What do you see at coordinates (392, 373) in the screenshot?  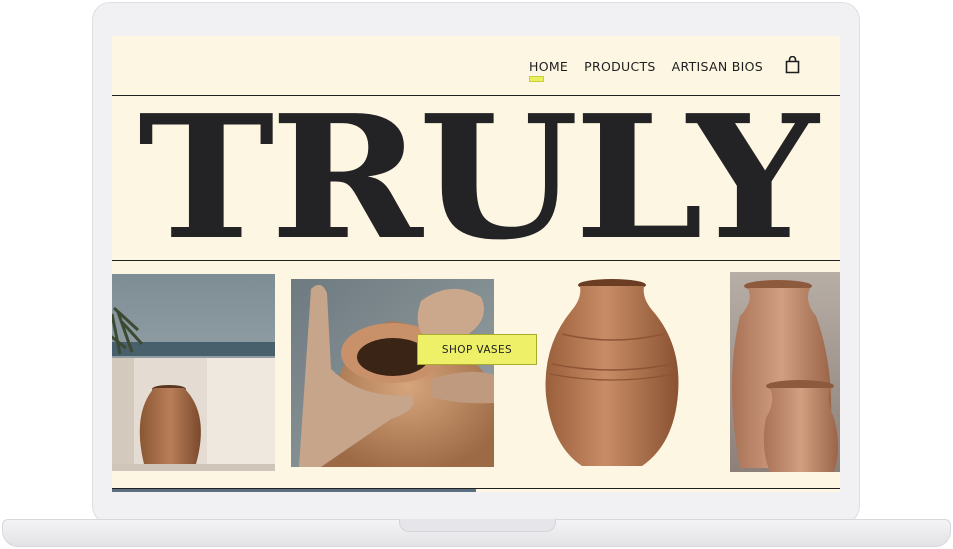 I see `gallery-photo-potter-hands` at bounding box center [392, 373].